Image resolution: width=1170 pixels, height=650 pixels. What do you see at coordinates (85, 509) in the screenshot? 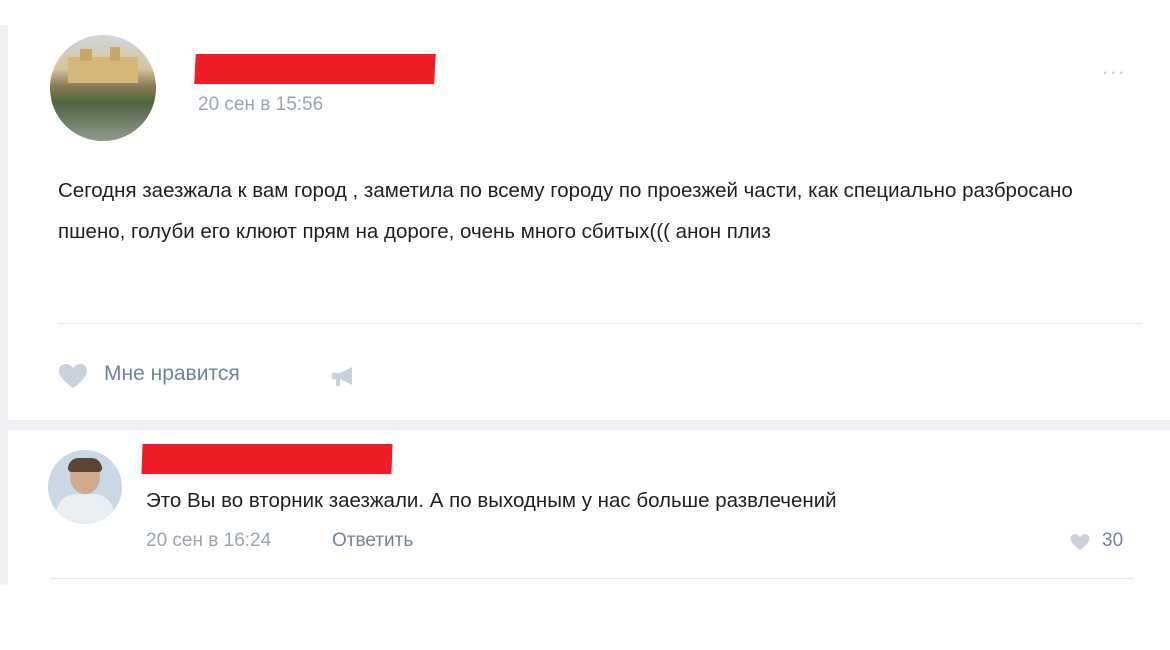
I see `avatar-photo-shirt` at bounding box center [85, 509].